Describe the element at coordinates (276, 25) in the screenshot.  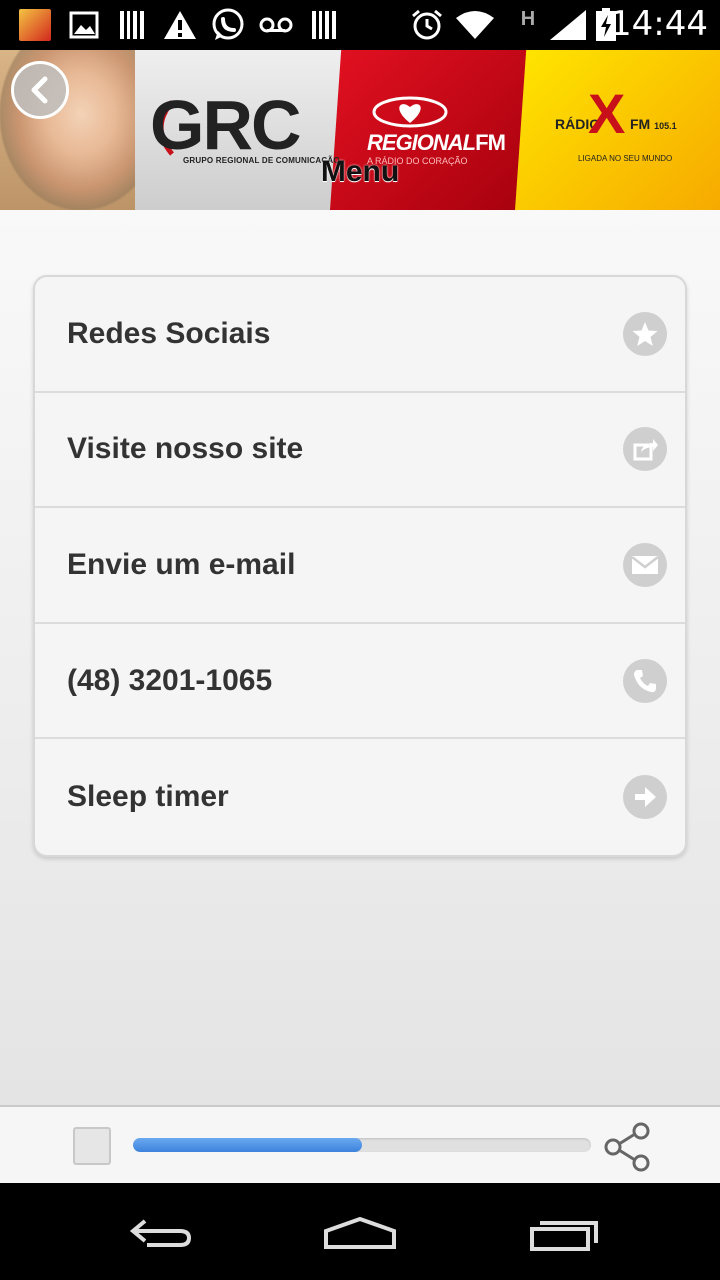
I see `voicemail-icon` at that location.